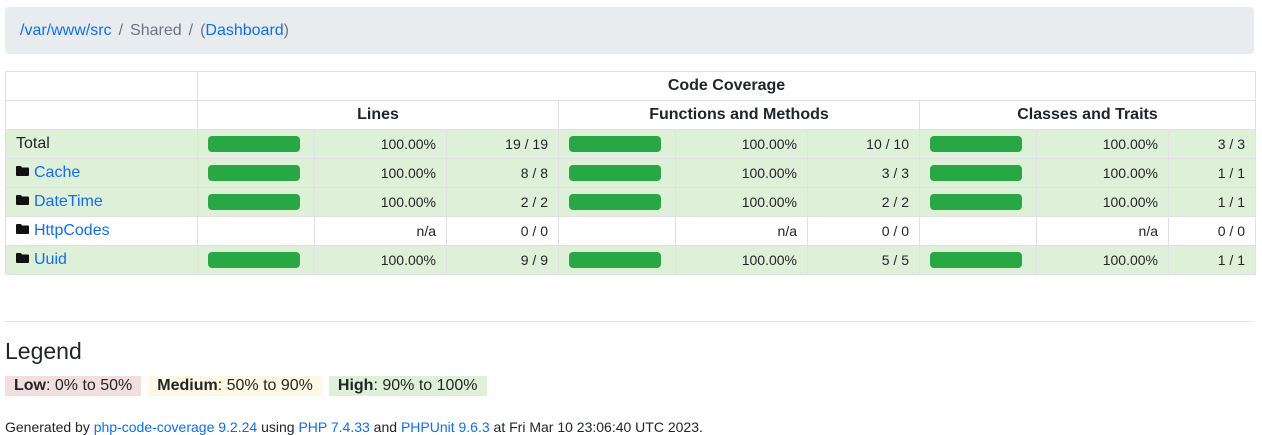 This screenshot has width=1262, height=435. What do you see at coordinates (629, 30) in the screenshot?
I see `breadcrumb: /var/www/src / Shared / ( Dashboard )` at bounding box center [629, 30].